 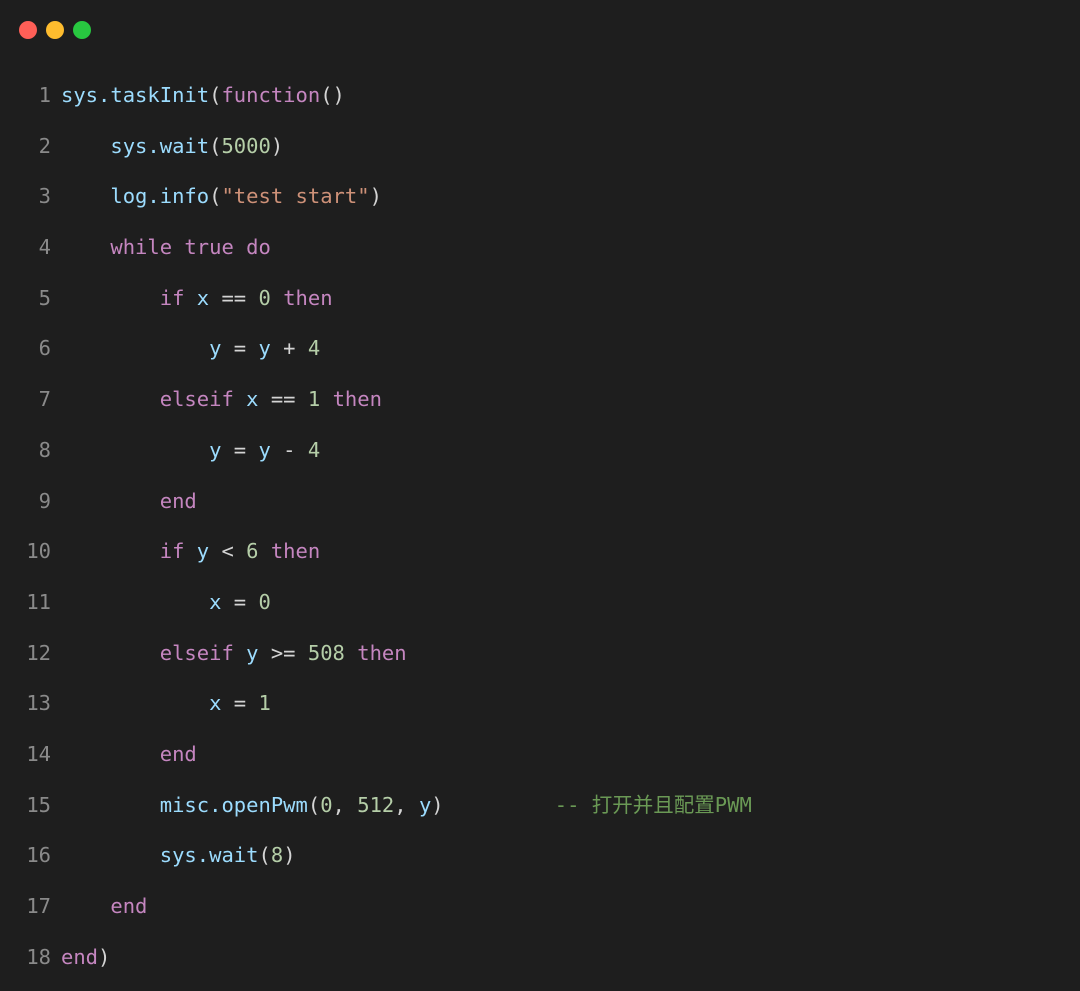 What do you see at coordinates (44, 348) in the screenshot?
I see `line-number: 6` at bounding box center [44, 348].